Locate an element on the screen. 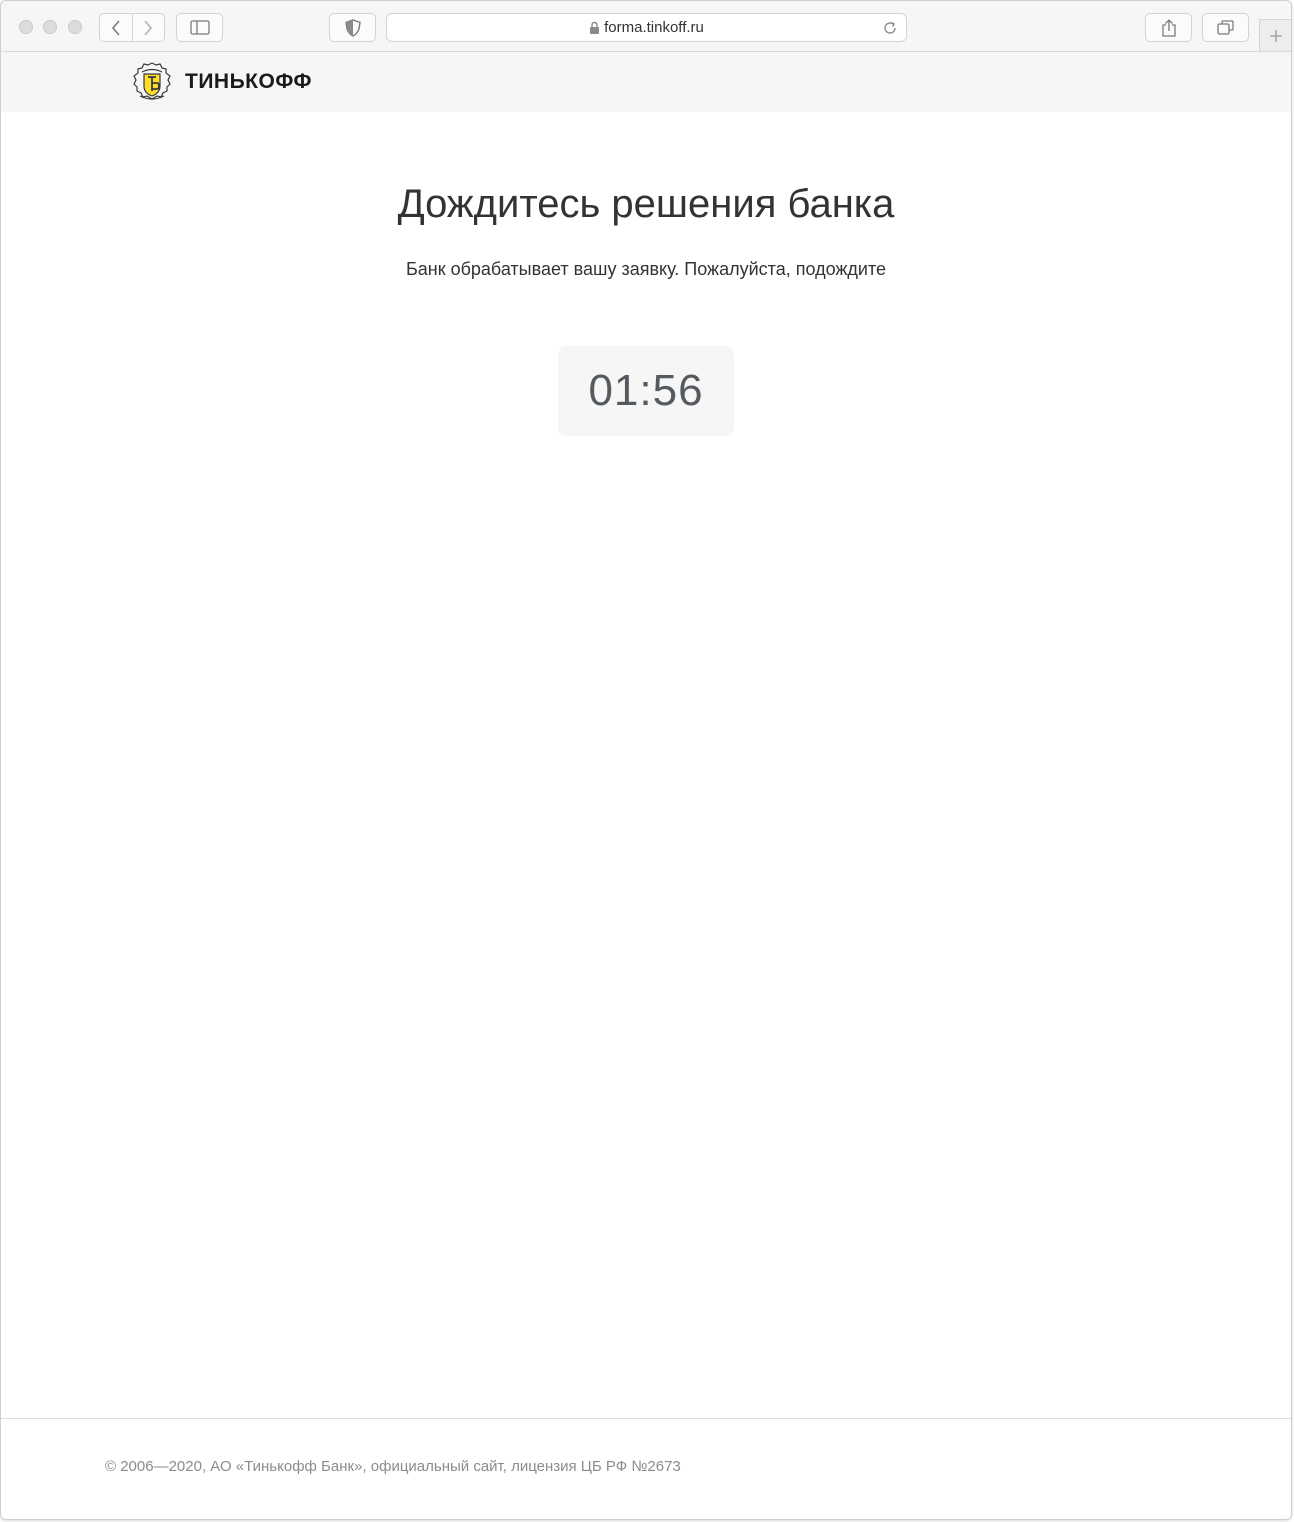 Image resolution: width=1294 pixels, height=1522 pixels. share-icon is located at coordinates (1168, 27).